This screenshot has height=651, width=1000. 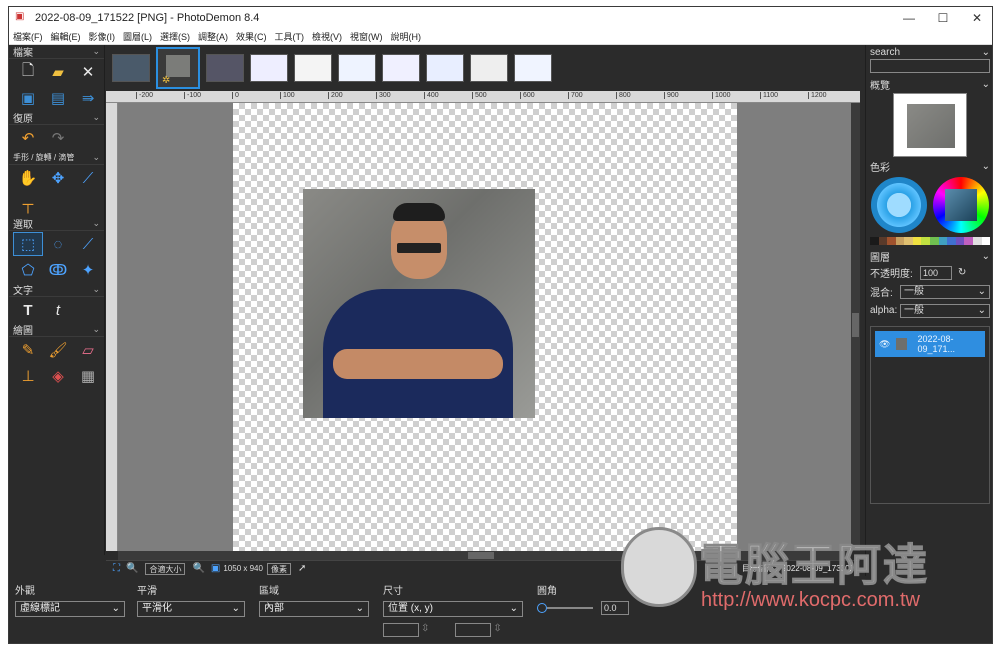 What do you see at coordinates (327, 36) in the screenshot?
I see `menu-view: 檢視(V)` at bounding box center [327, 36].